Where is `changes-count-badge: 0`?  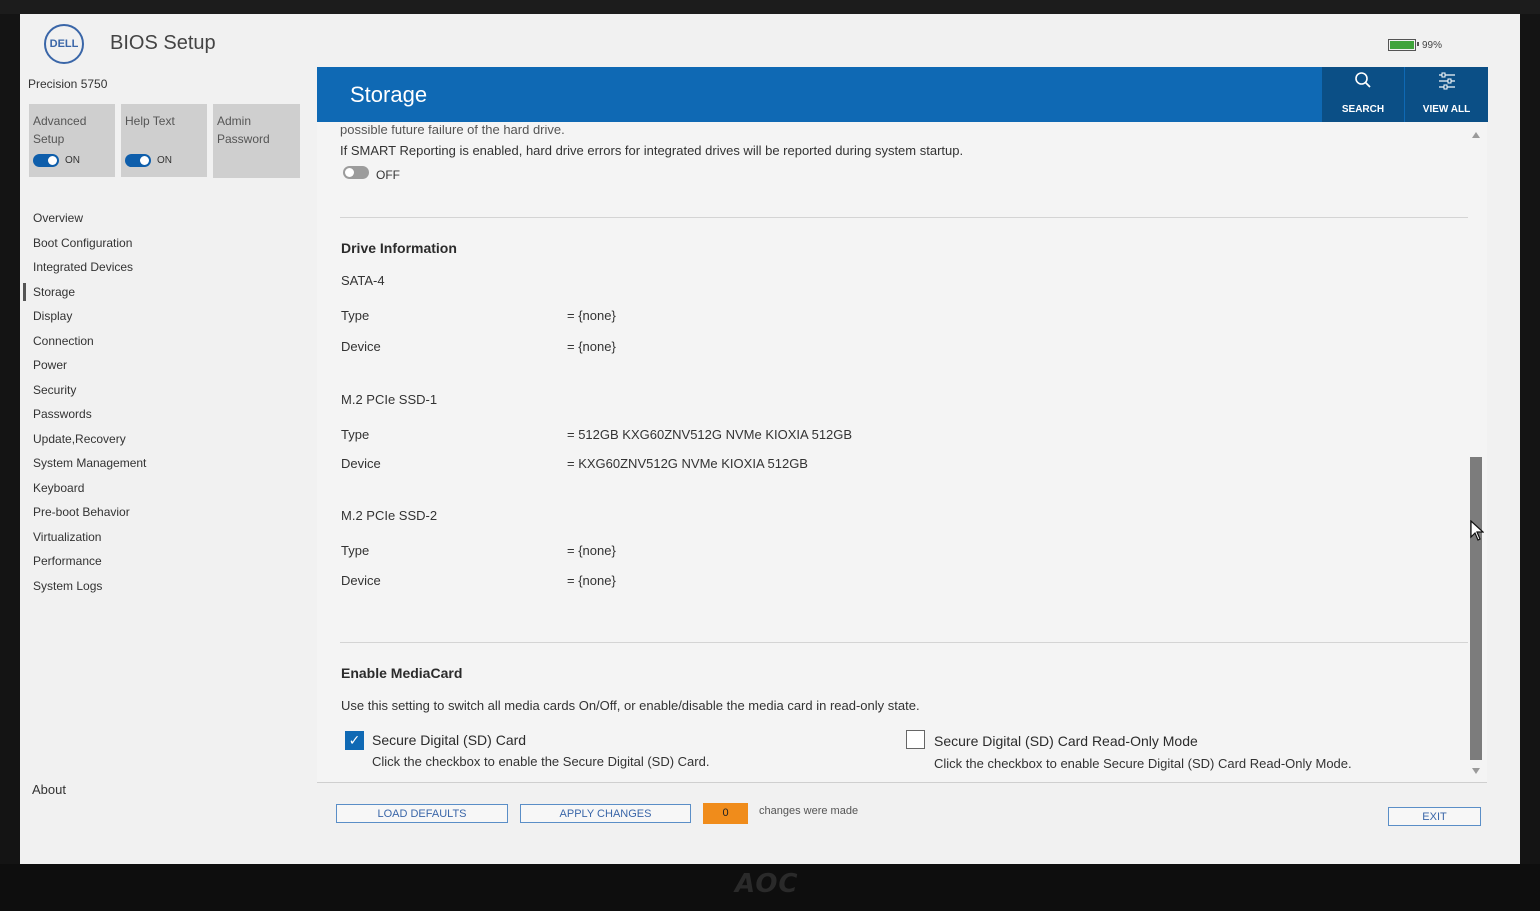 changes-count-badge: 0 is located at coordinates (725, 813).